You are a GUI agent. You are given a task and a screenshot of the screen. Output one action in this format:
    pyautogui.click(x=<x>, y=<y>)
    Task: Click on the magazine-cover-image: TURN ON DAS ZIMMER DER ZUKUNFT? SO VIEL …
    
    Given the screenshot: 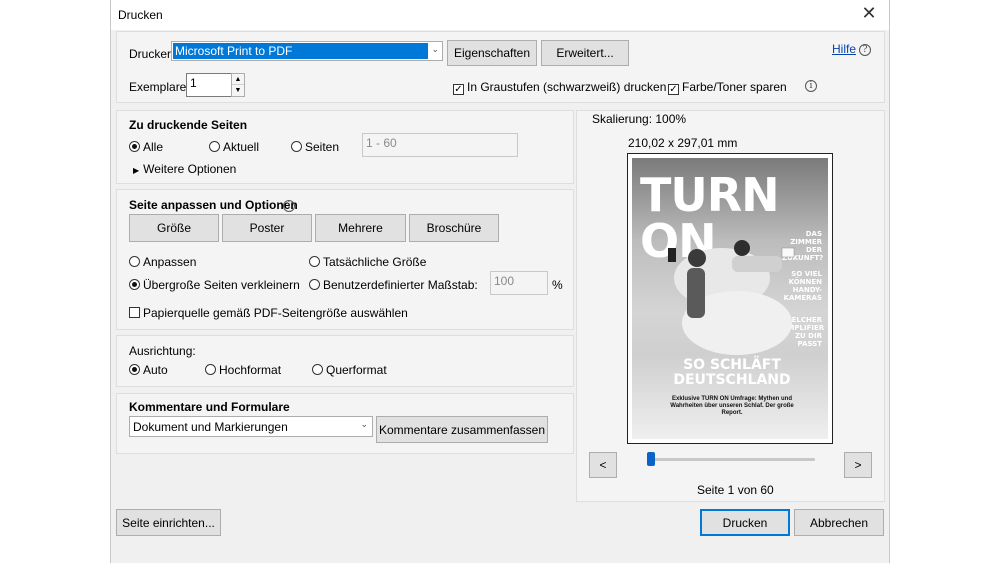 What is the action you would take?
    pyautogui.click(x=730, y=298)
    